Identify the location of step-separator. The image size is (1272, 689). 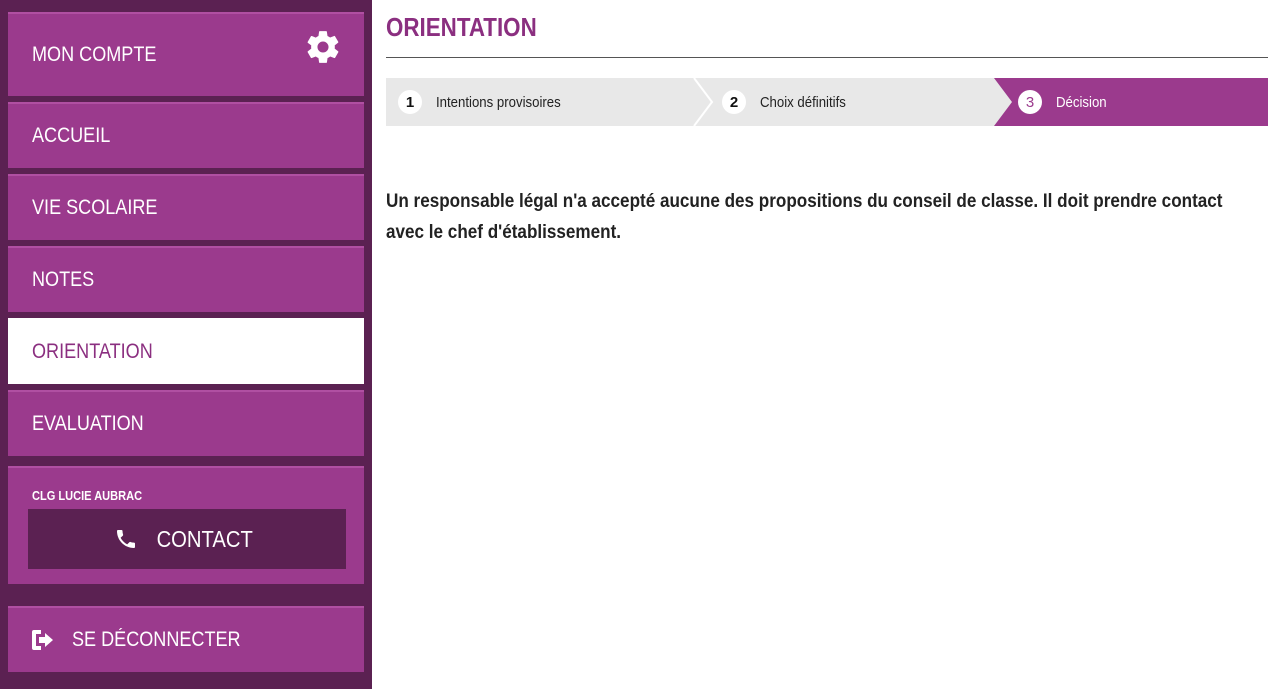
(703, 102).